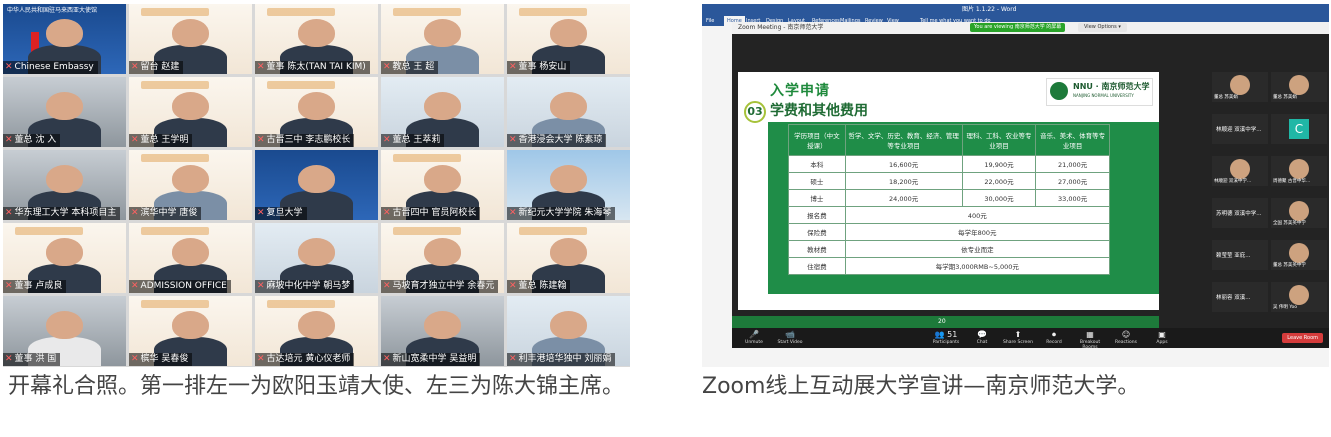 This screenshot has width=1331, height=437. Describe the element at coordinates (903, 140) in the screenshot. I see `table-header-cell: 哲学、文学、历史、教育、经济、管理等专业项目` at that location.